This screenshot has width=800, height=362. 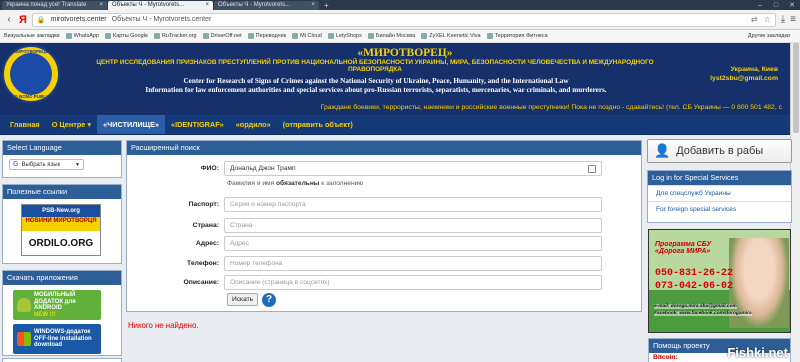 I want to click on whatsapp-icon, so click(x=68, y=36).